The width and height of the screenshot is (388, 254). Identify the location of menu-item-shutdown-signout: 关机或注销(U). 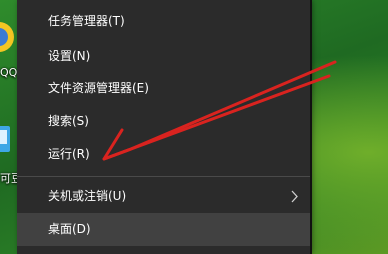
(163, 196).